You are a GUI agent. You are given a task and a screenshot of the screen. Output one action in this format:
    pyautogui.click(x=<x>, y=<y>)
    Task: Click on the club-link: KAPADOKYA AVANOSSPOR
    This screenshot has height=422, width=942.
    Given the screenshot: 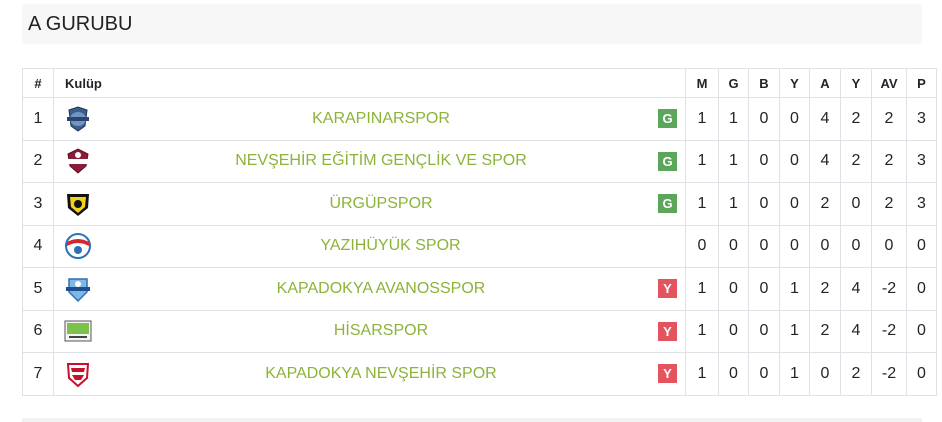 What is the action you would take?
    pyautogui.click(x=381, y=289)
    